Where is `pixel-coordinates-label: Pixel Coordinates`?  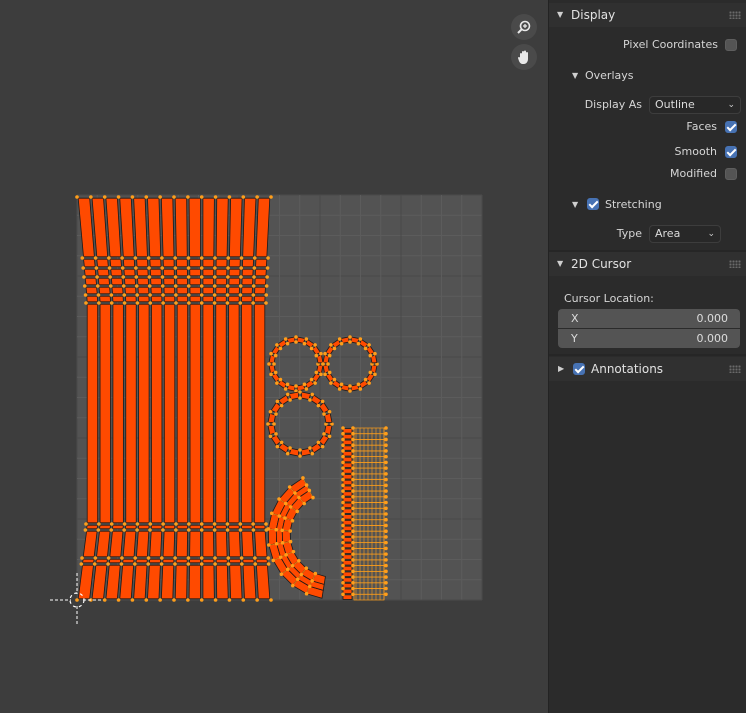 pixel-coordinates-label: Pixel Coordinates is located at coordinates (670, 44).